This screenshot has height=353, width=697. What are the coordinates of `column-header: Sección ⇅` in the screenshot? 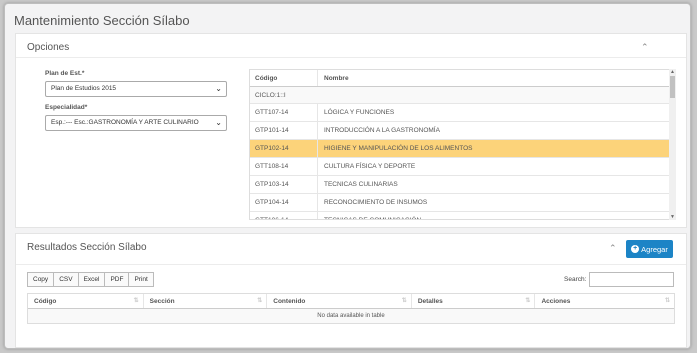 It's located at (206, 301).